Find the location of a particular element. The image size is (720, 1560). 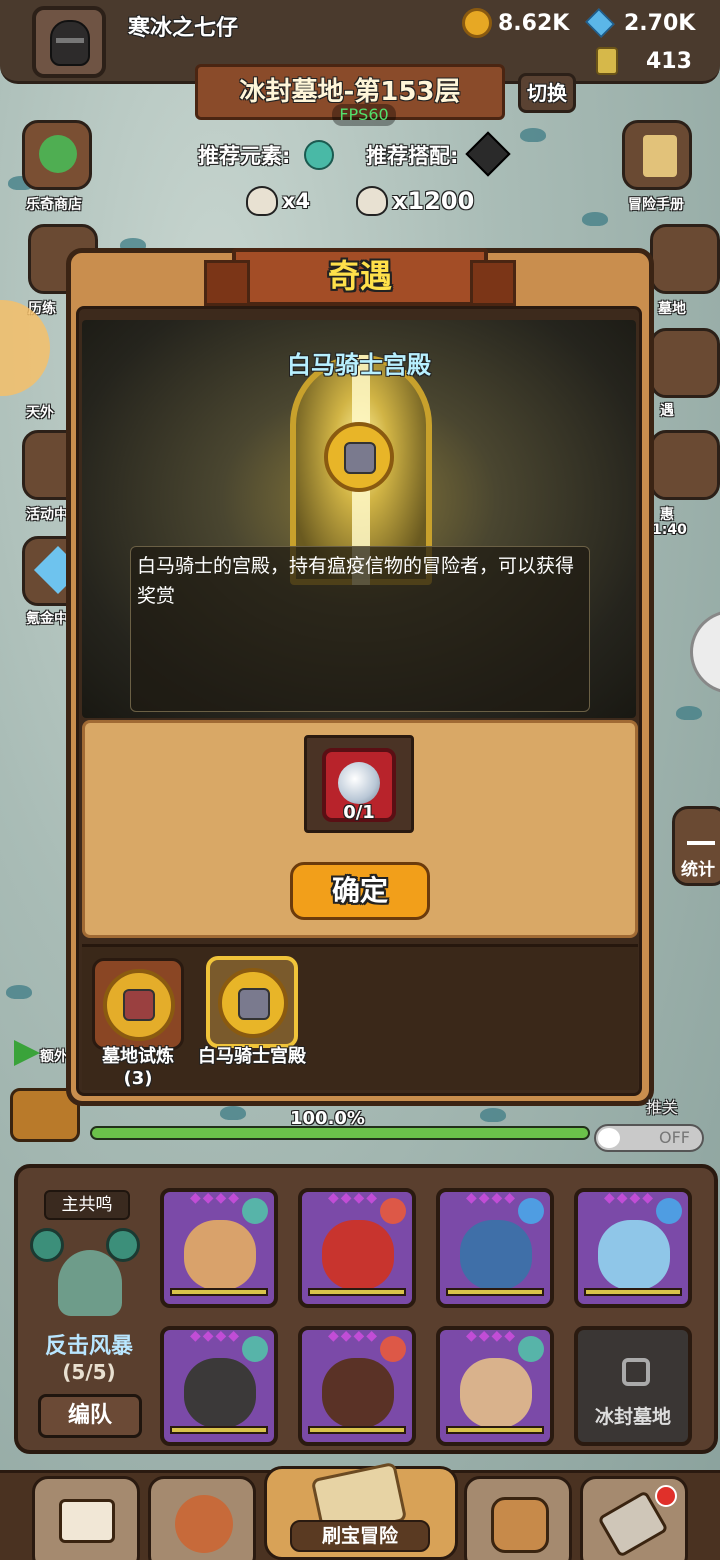

skill-name: 反击风暴 is located at coordinates (88, 1346).